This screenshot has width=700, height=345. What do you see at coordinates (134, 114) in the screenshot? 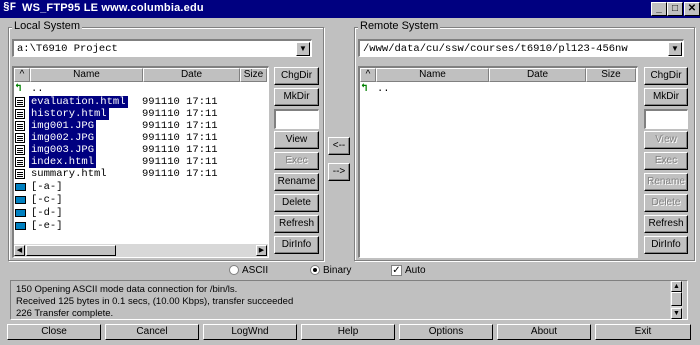
I see `file-row: history.html 991110 17:11` at bounding box center [134, 114].